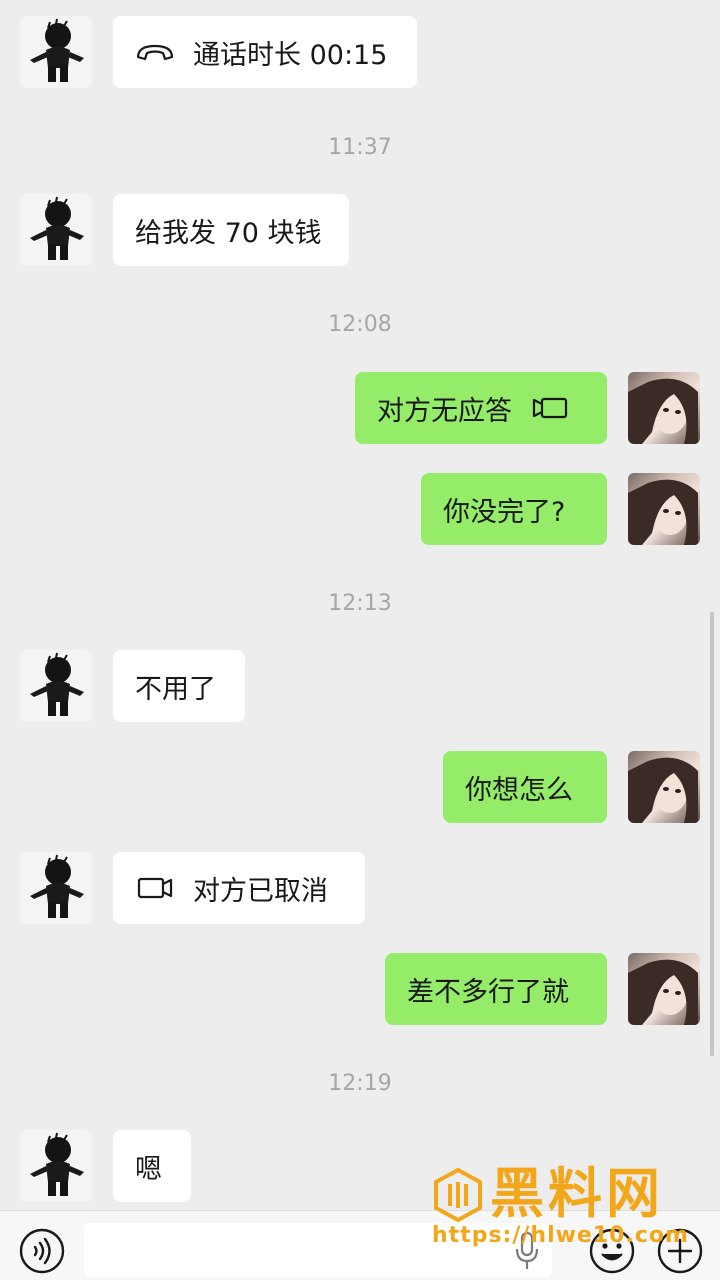 This screenshot has width=720, height=1280. Describe the element at coordinates (488, 992) in the screenshot. I see `message-text: 差不多行了就` at that location.